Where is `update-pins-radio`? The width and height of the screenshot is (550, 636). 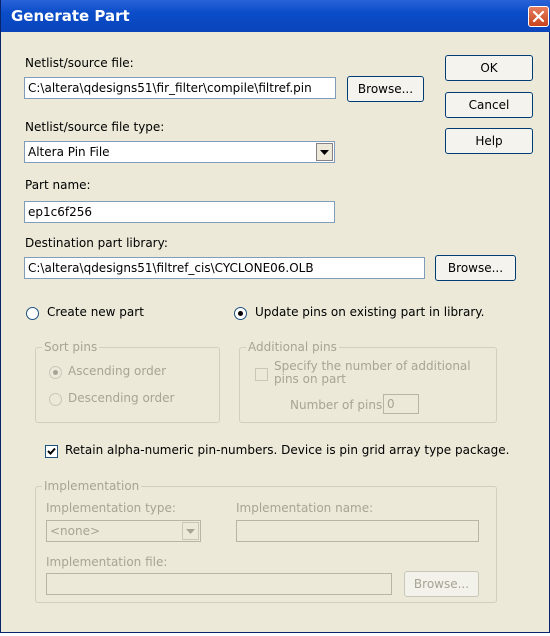 update-pins-radio is located at coordinates (240, 313).